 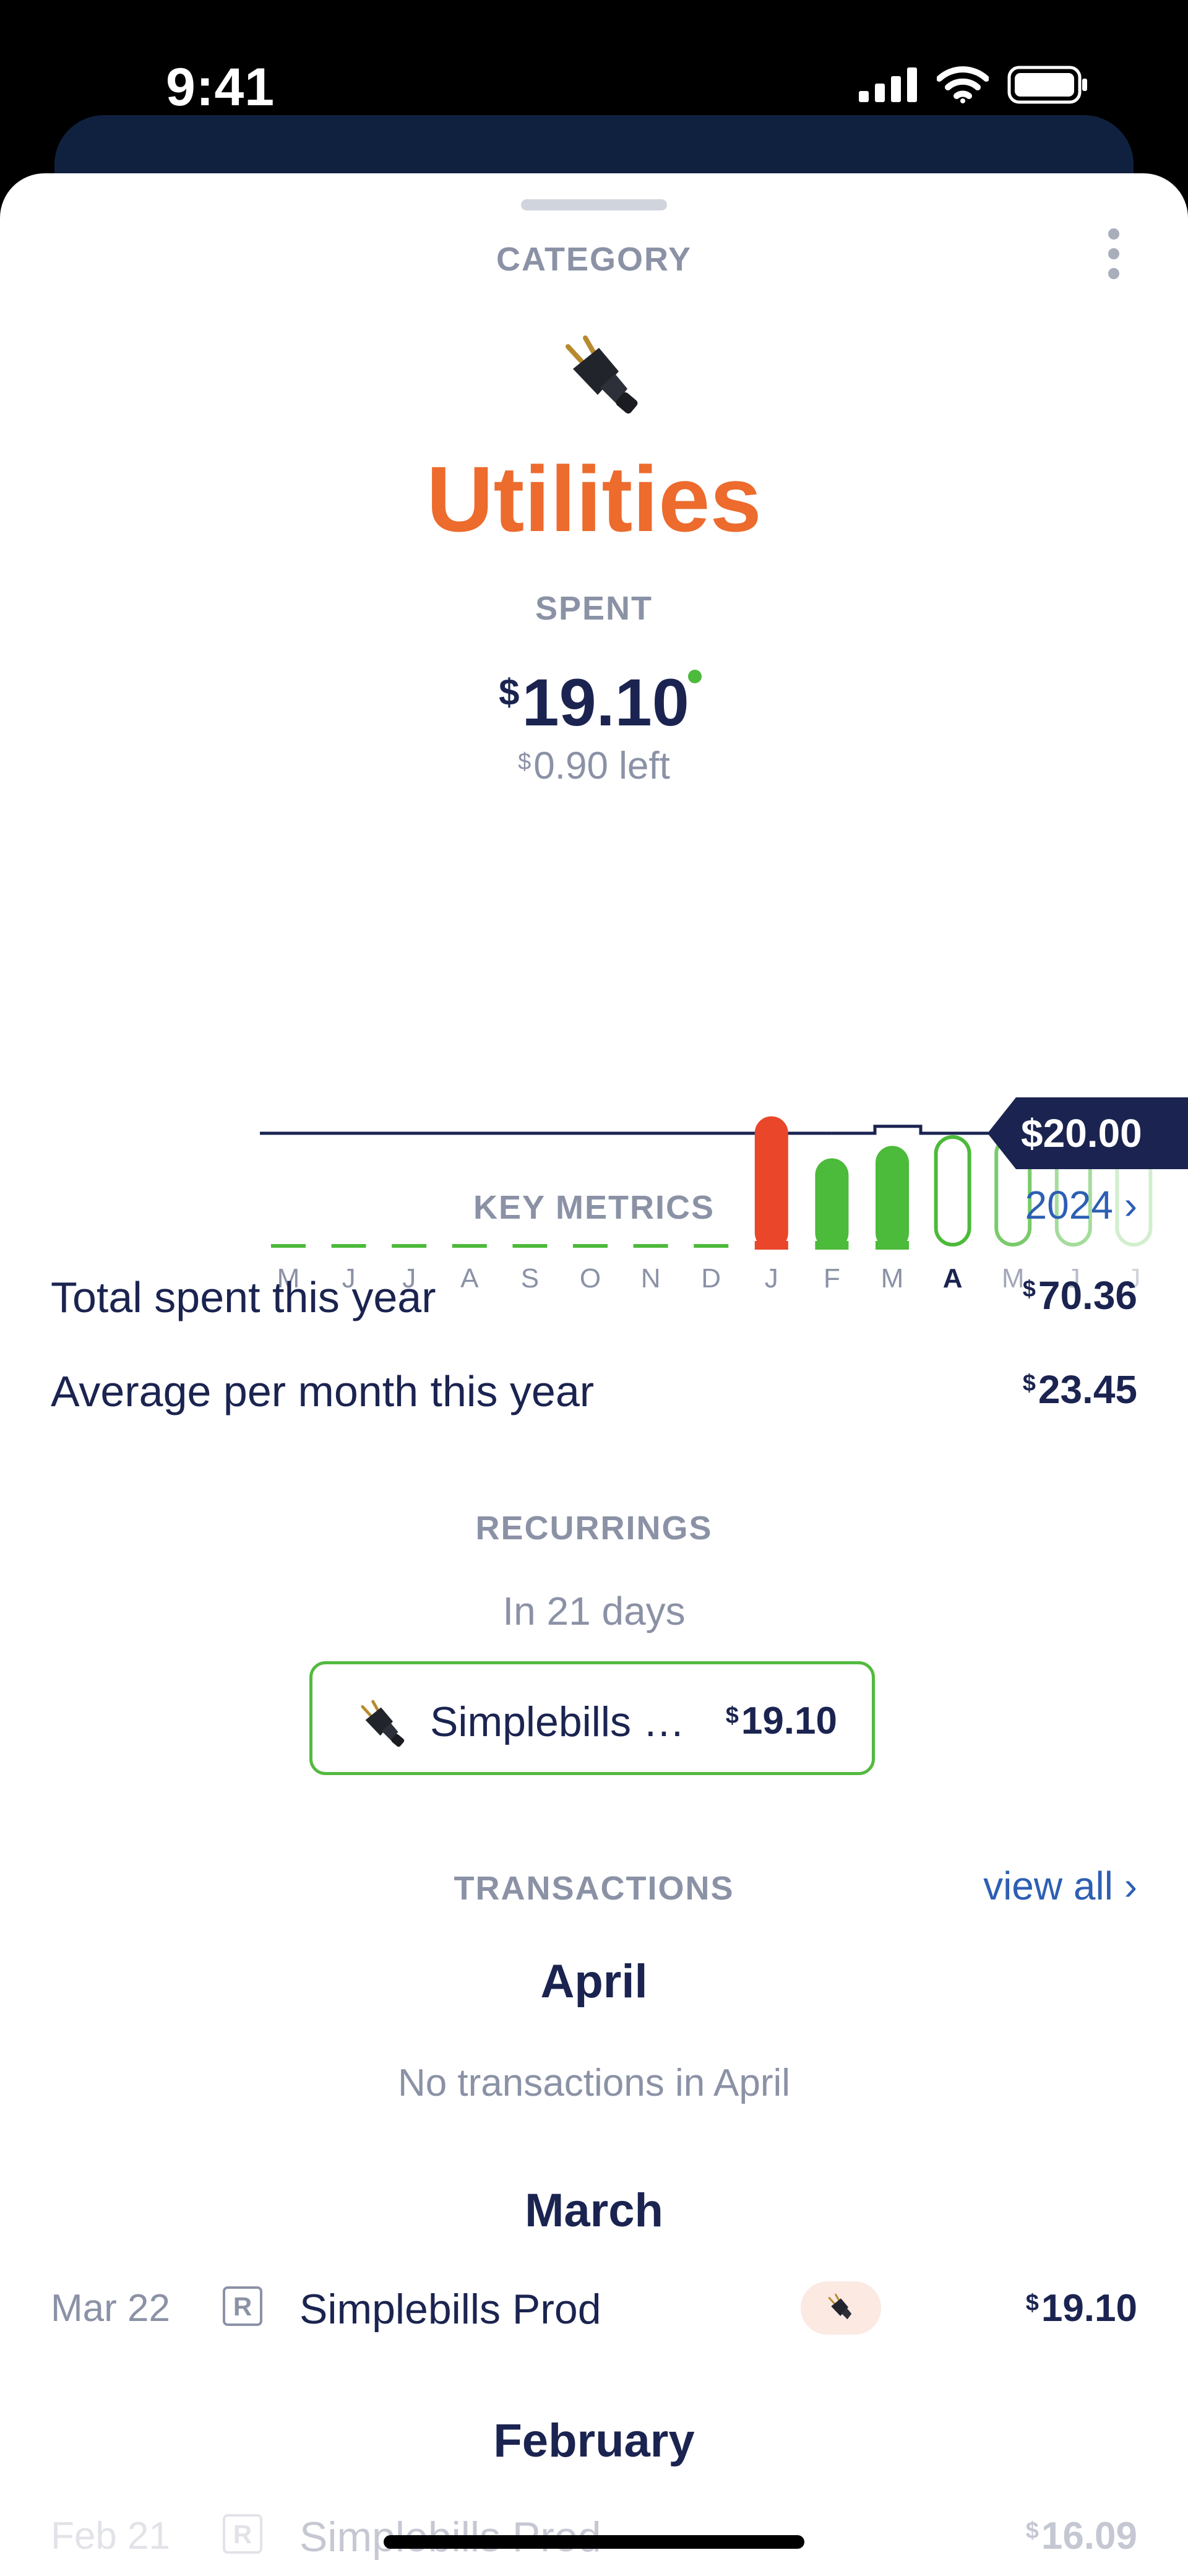 I want to click on spent-amount: $19.10, so click(x=594, y=702).